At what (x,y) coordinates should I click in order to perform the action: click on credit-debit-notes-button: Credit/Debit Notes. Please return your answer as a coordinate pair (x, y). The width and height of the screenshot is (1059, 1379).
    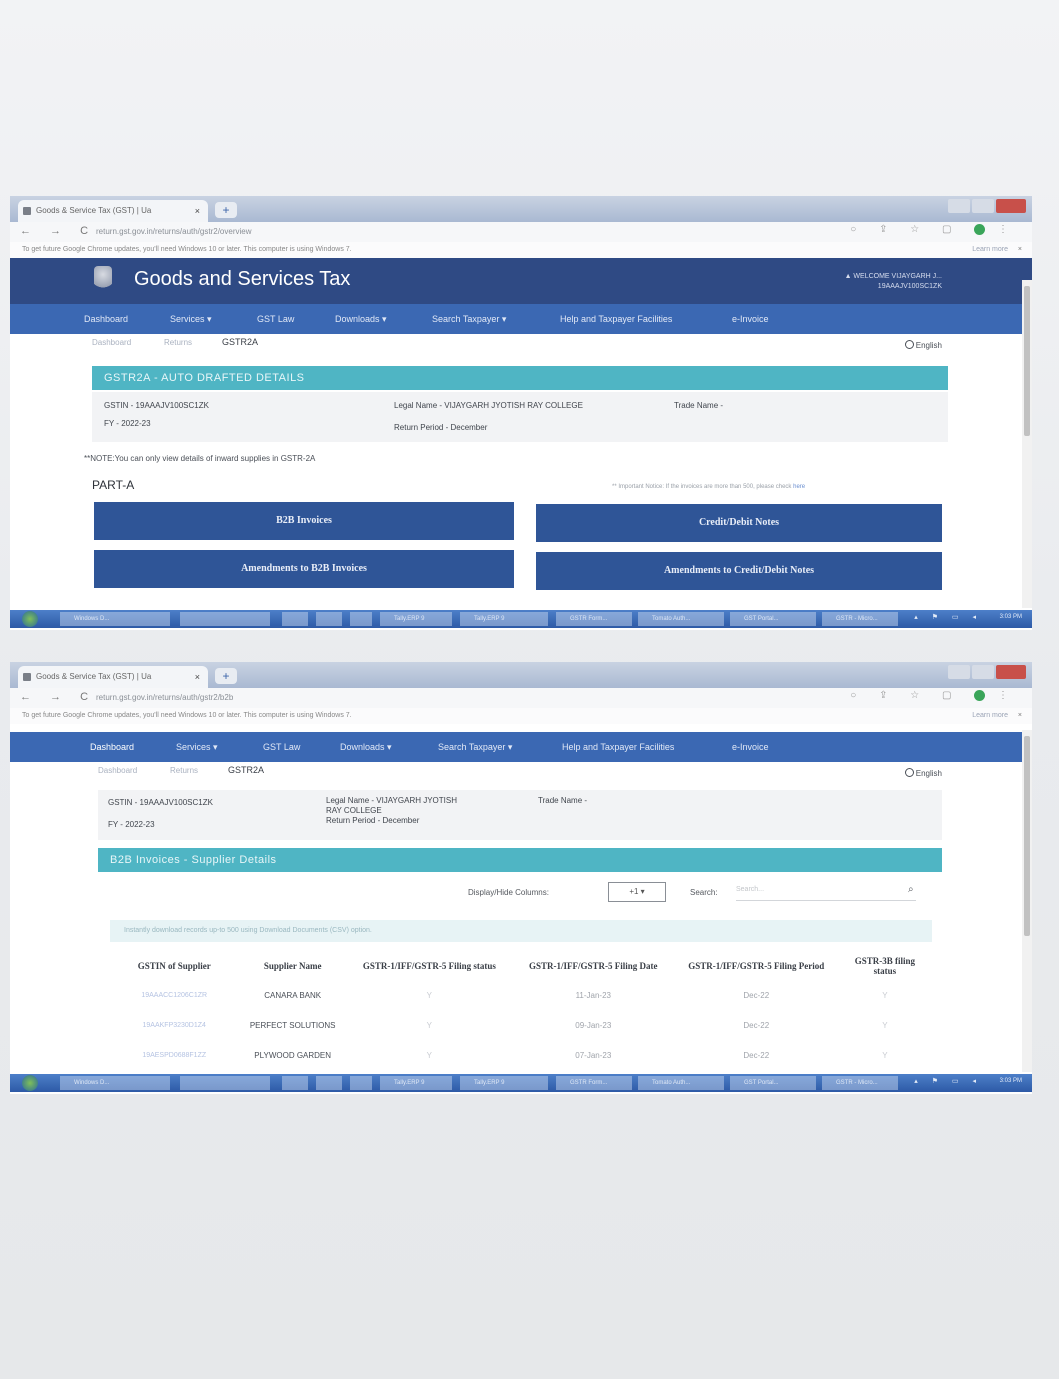
    Looking at the image, I should click on (739, 523).